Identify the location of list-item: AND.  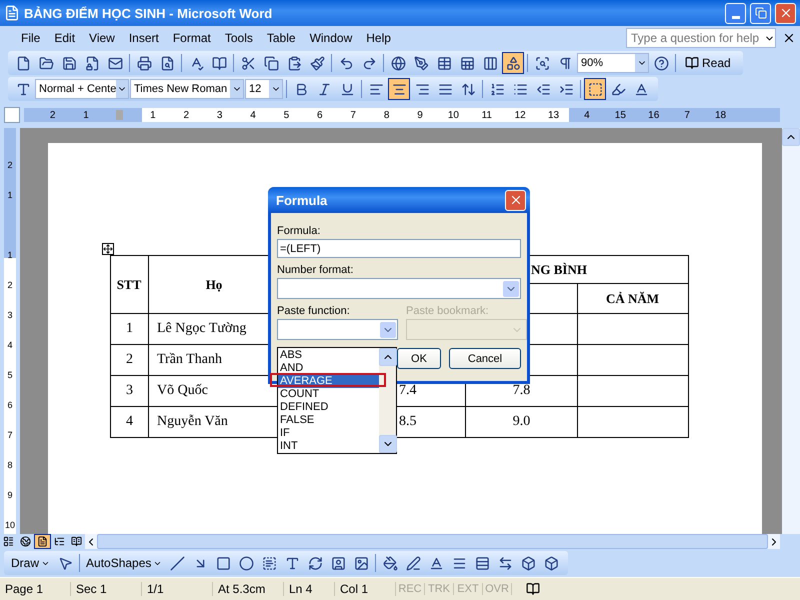
(328, 368).